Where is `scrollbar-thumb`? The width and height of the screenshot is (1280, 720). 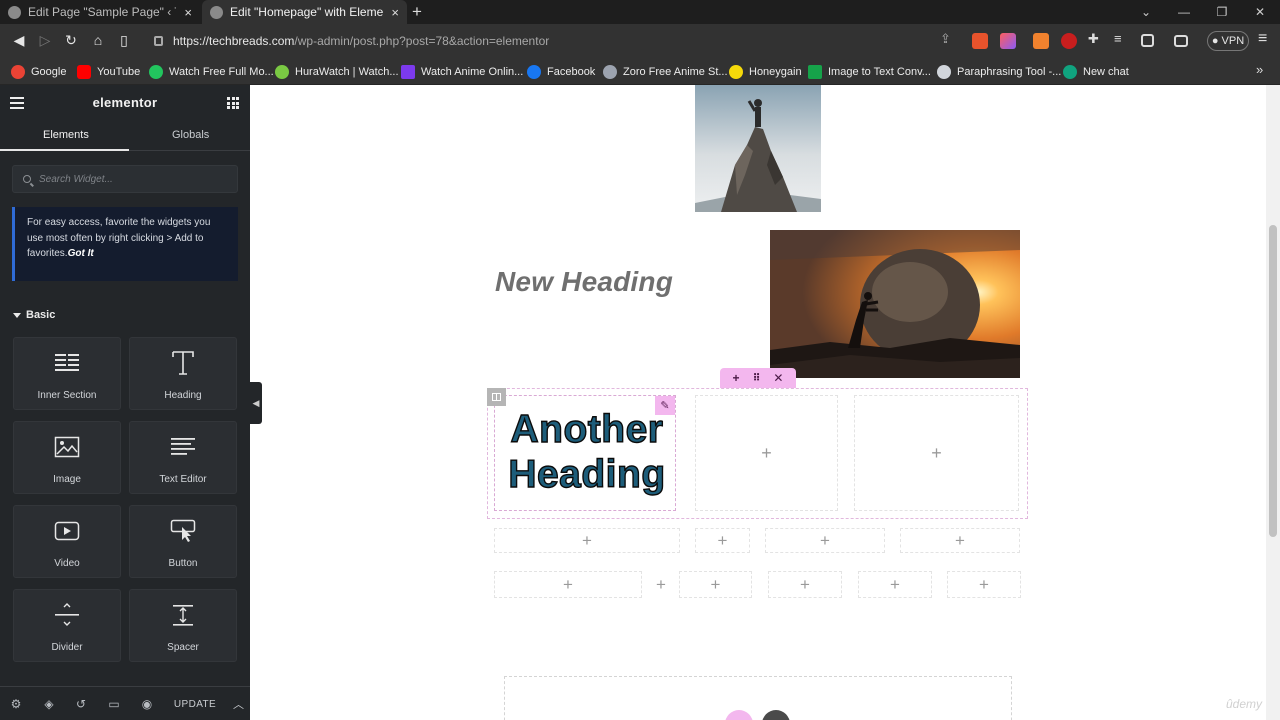 scrollbar-thumb is located at coordinates (1273, 381).